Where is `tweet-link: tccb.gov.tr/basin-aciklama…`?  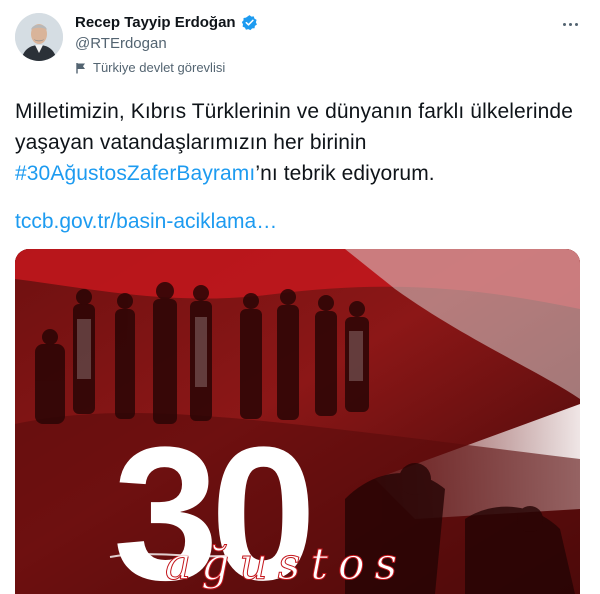 tweet-link: tccb.gov.tr/basin-aciklama… is located at coordinates (146, 222).